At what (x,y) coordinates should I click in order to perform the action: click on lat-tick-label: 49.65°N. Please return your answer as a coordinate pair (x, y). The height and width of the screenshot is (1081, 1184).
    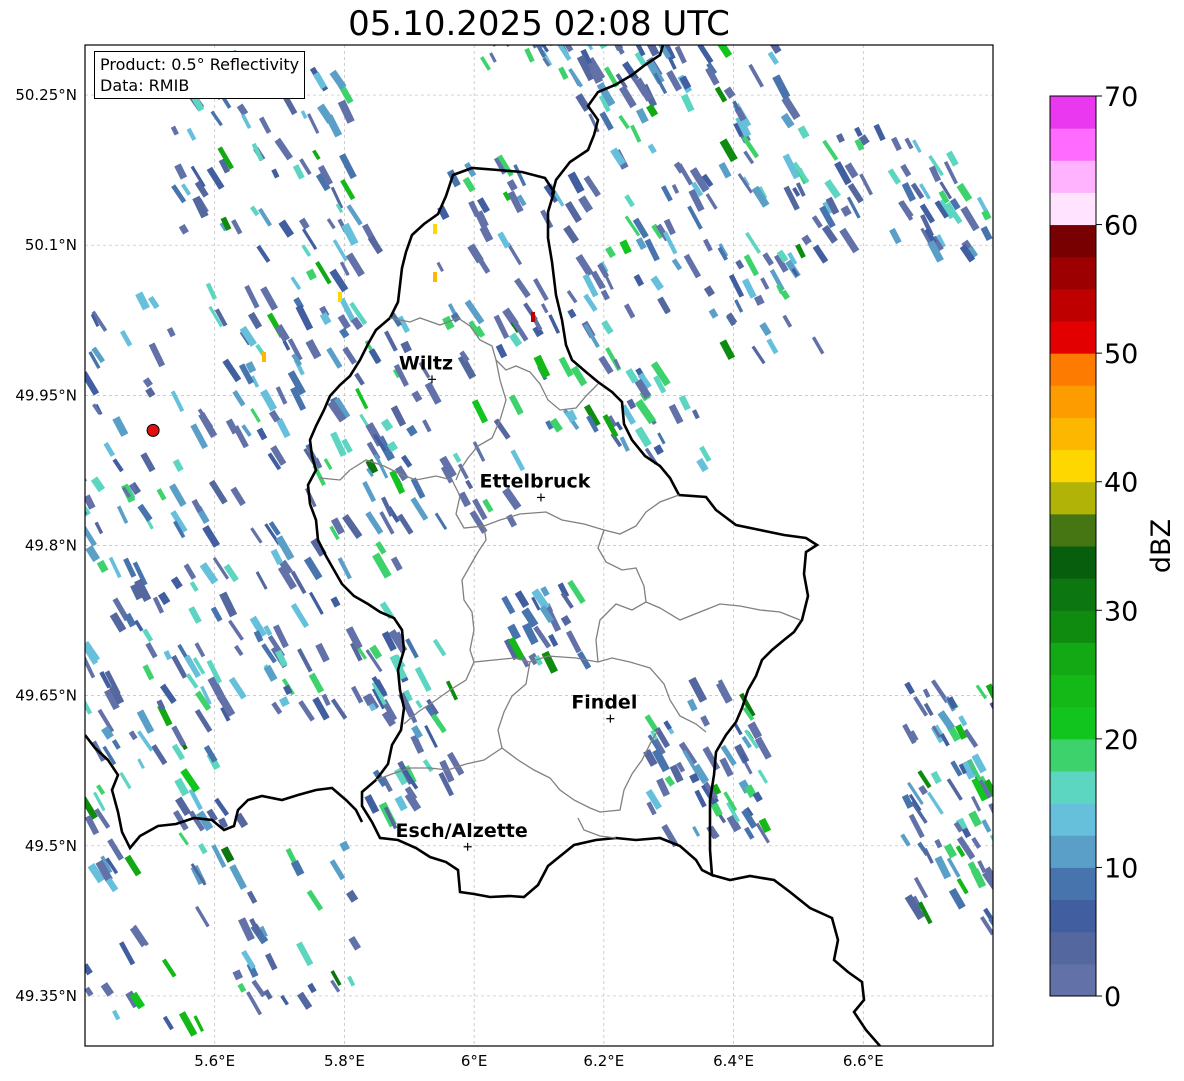
    Looking at the image, I should click on (46, 696).